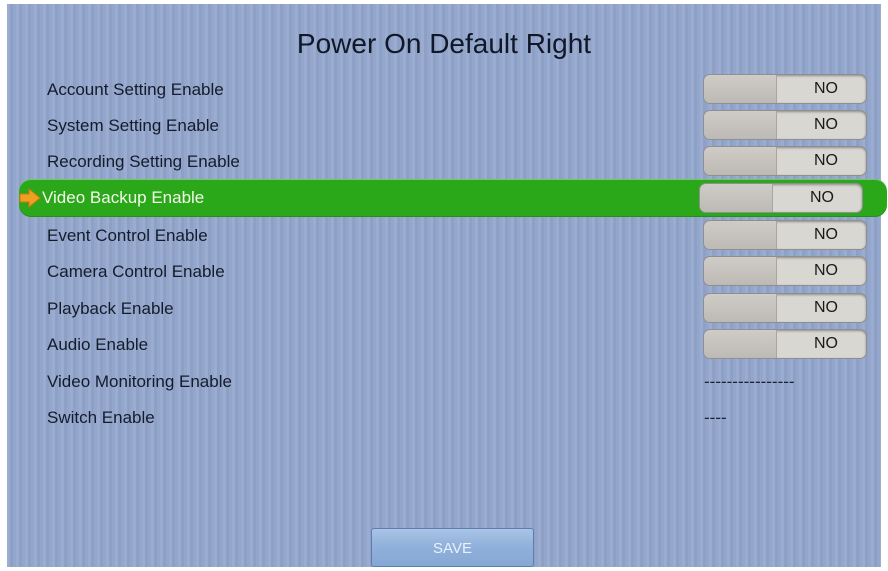 Image resolution: width=888 pixels, height=571 pixels. Describe the element at coordinates (136, 271) in the screenshot. I see `setting-label: Camera Control Enable` at that location.